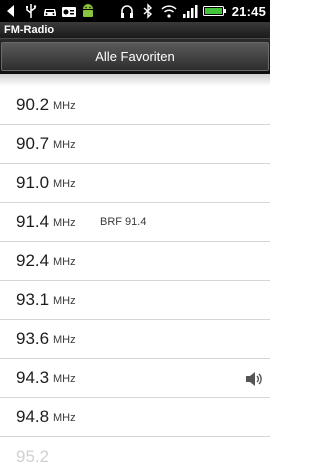  Describe the element at coordinates (147, 11) in the screenshot. I see `bluetooth-icon` at that location.